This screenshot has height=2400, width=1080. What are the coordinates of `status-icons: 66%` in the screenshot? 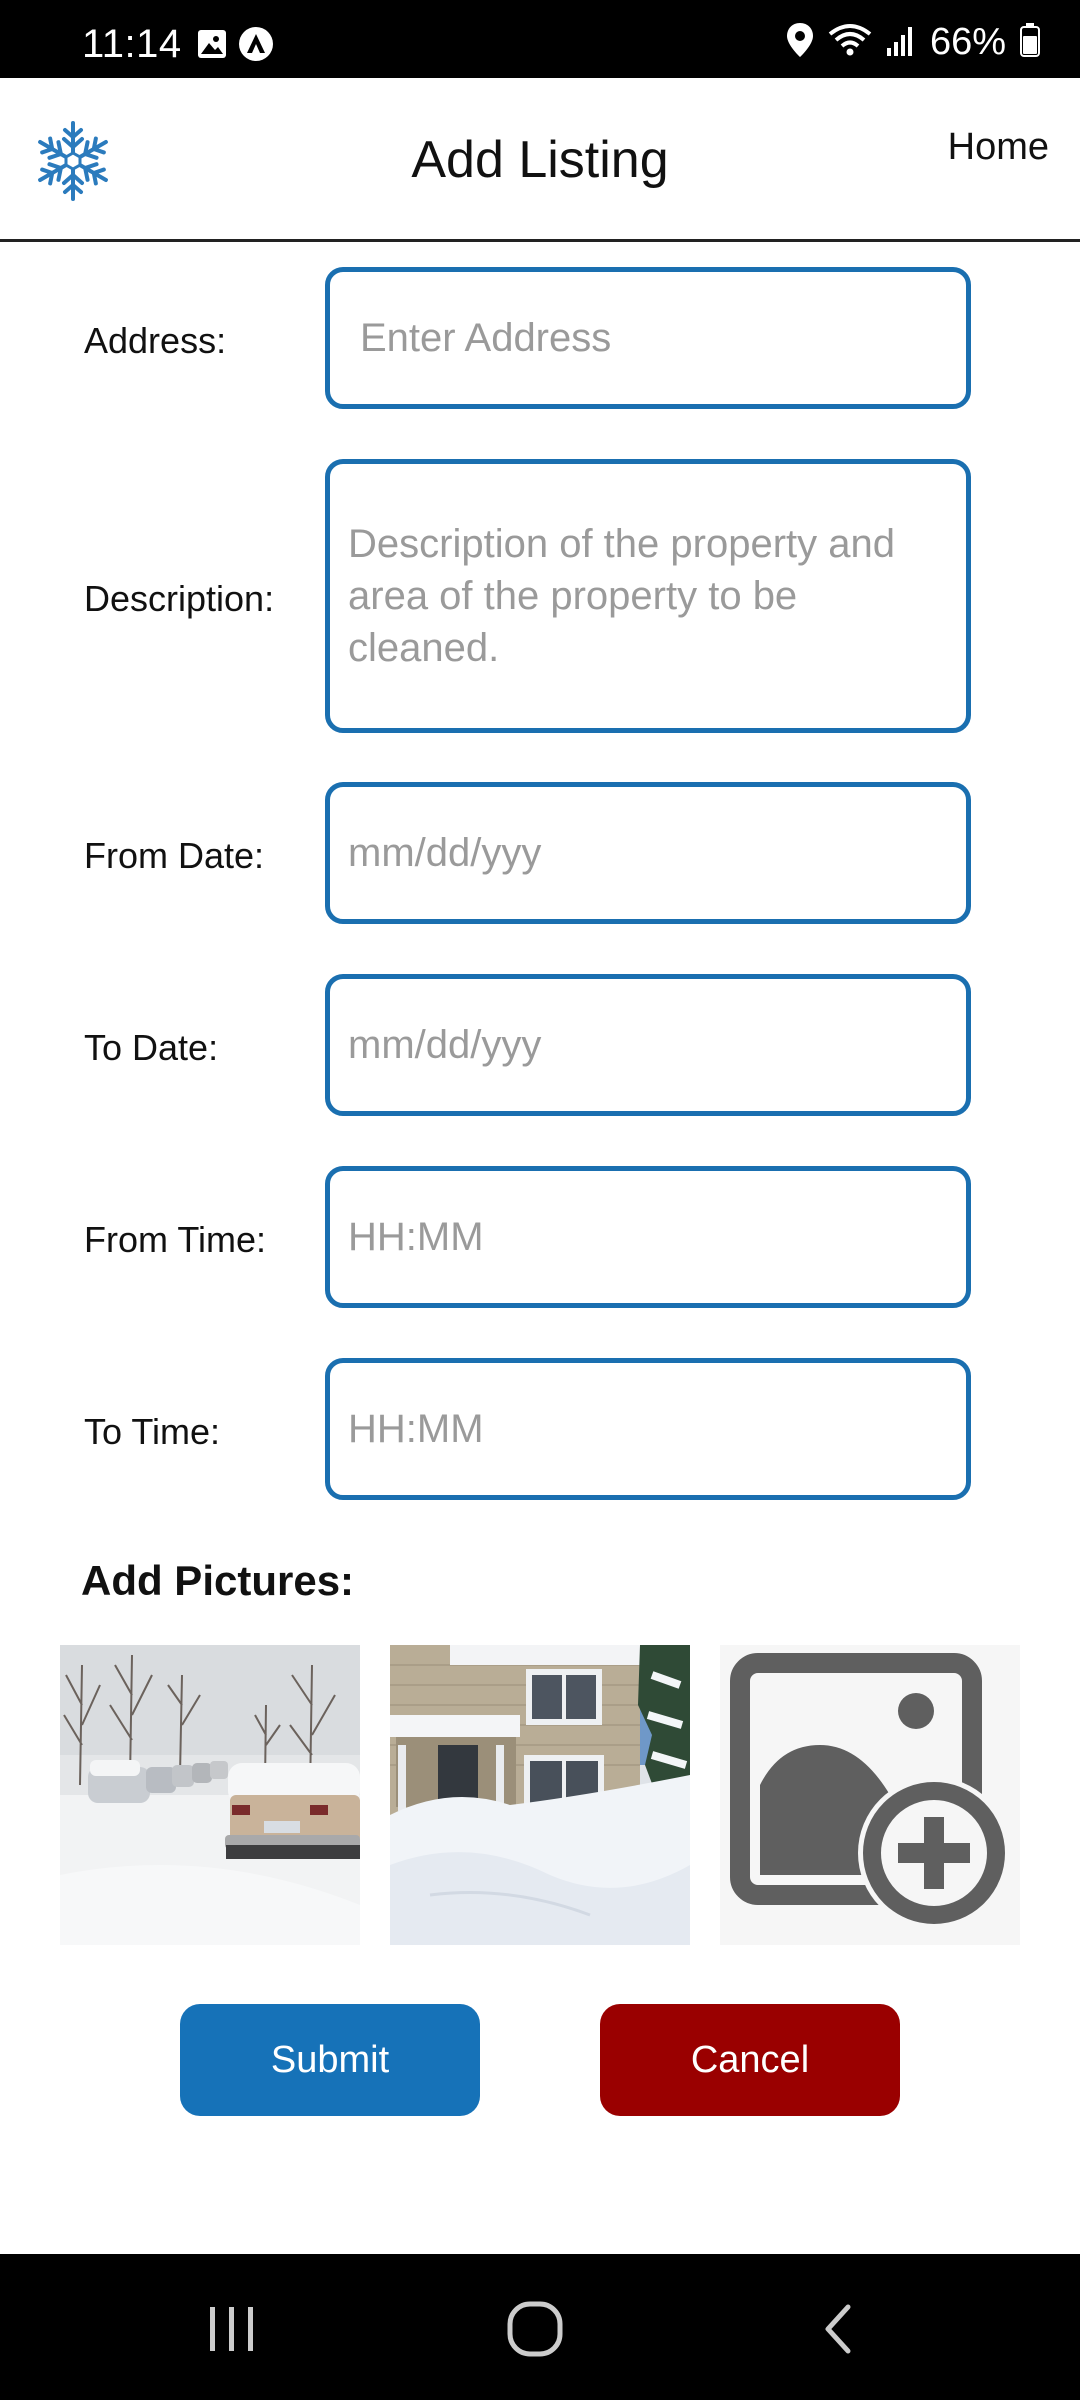 It's located at (913, 41).